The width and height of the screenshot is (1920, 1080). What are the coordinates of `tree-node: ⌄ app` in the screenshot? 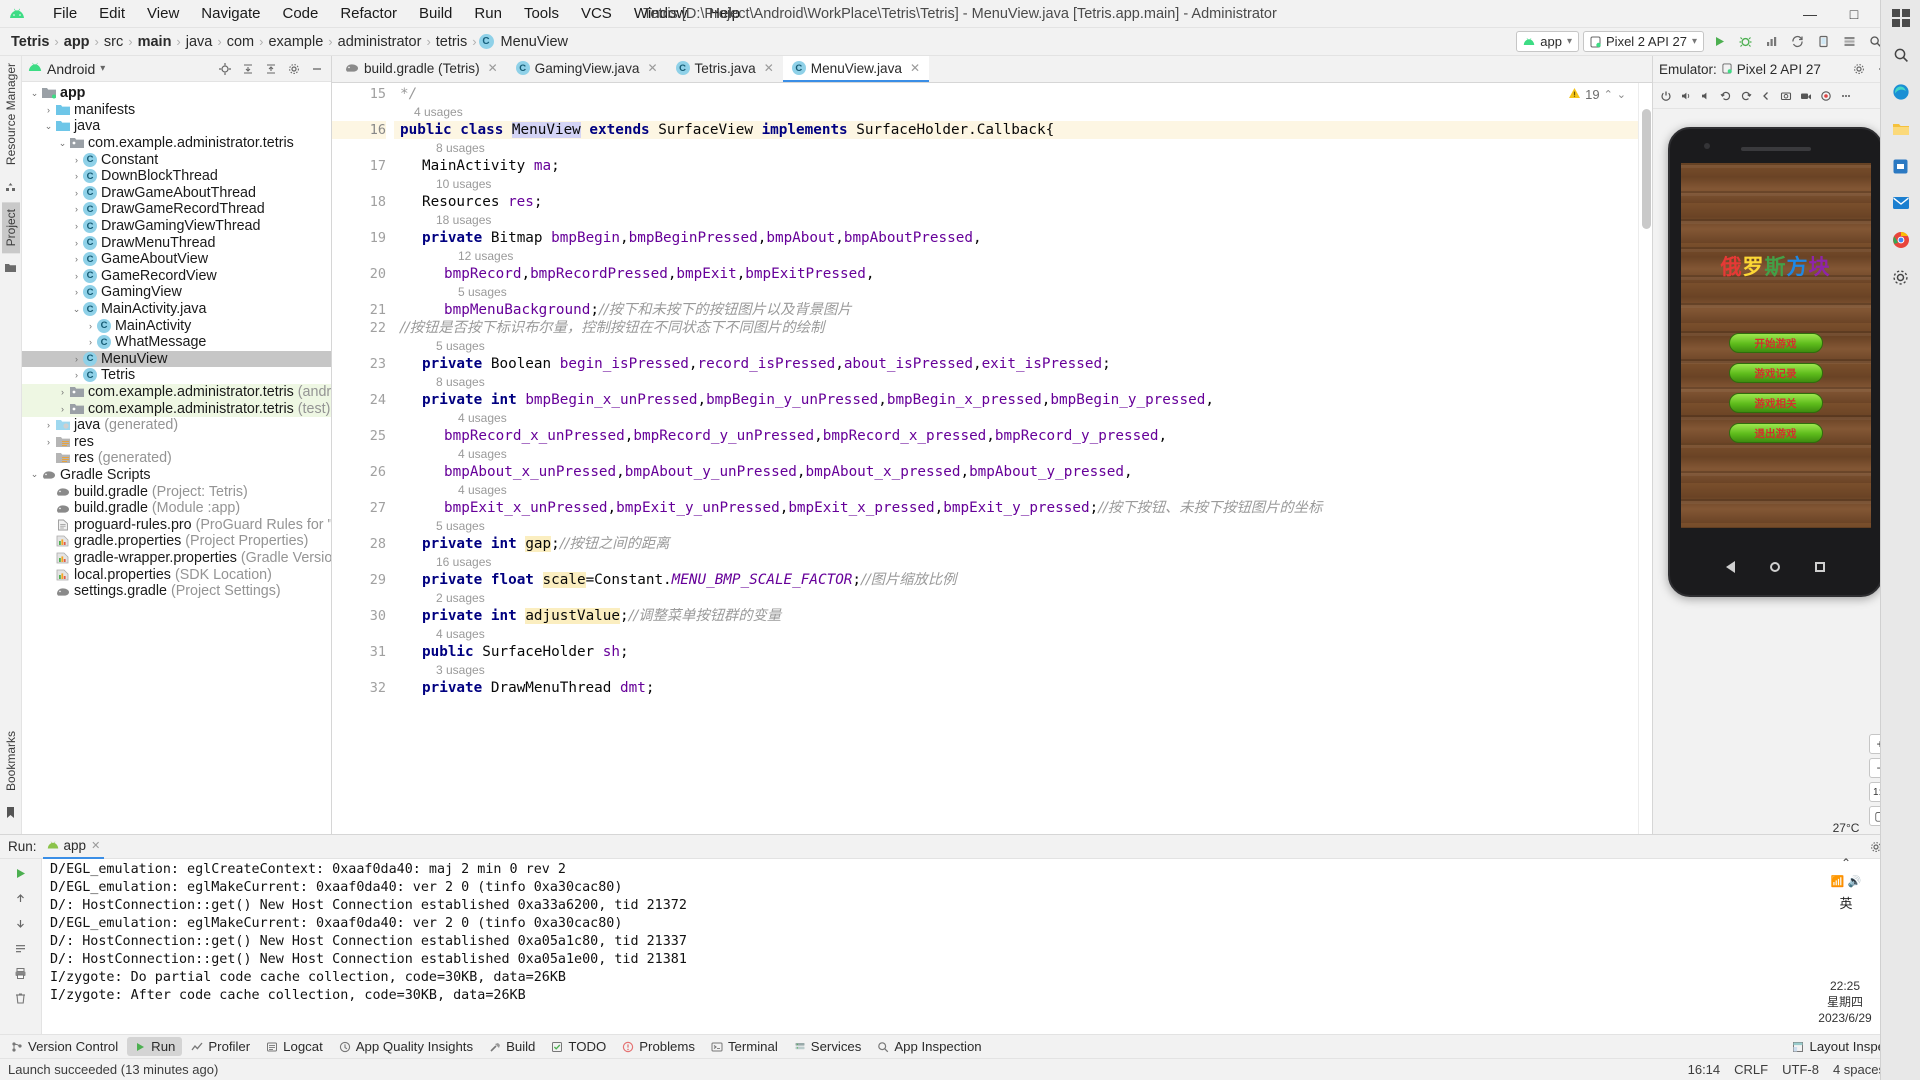 It's located at (176, 93).